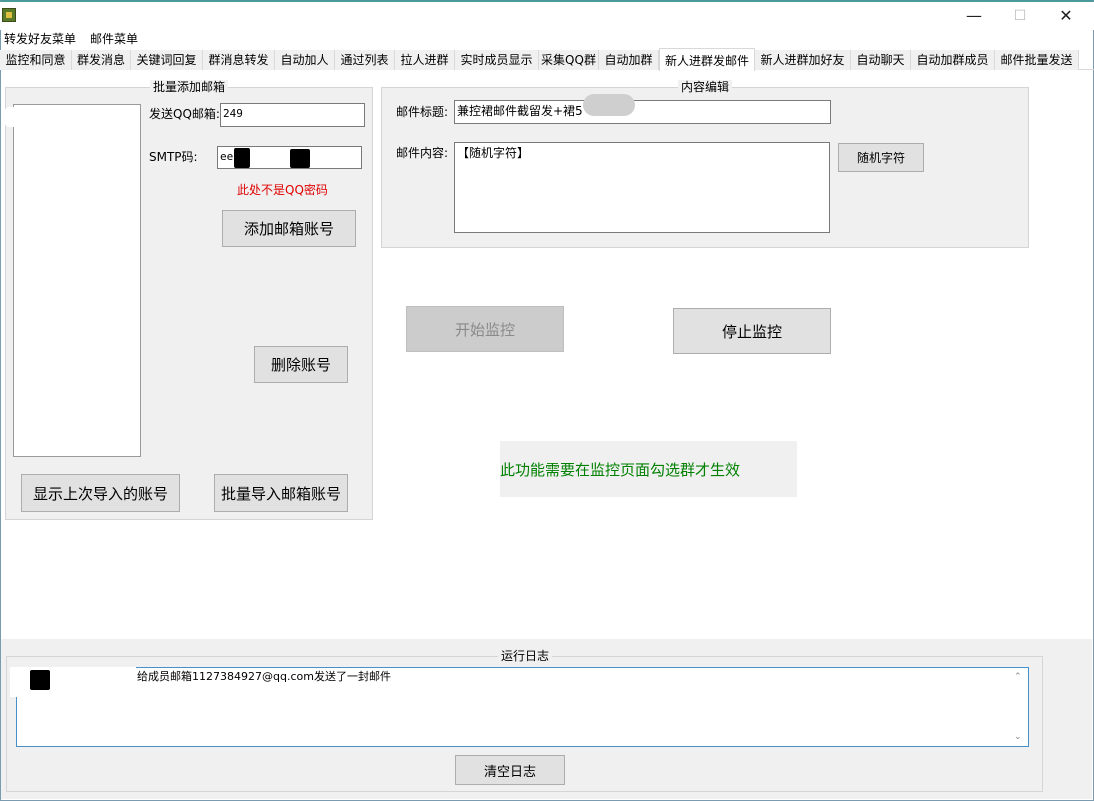 Image resolution: width=1094 pixels, height=801 pixels. What do you see at coordinates (609, 105) in the screenshot?
I see `redaction-cloud` at bounding box center [609, 105].